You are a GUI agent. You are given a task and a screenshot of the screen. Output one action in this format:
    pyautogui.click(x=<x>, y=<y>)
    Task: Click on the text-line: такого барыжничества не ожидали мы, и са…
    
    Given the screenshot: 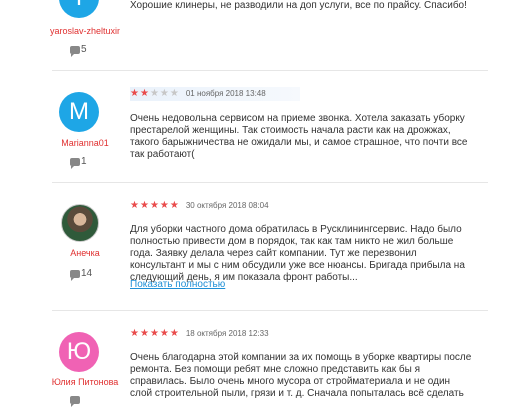 What is the action you would take?
    pyautogui.click(x=299, y=142)
    